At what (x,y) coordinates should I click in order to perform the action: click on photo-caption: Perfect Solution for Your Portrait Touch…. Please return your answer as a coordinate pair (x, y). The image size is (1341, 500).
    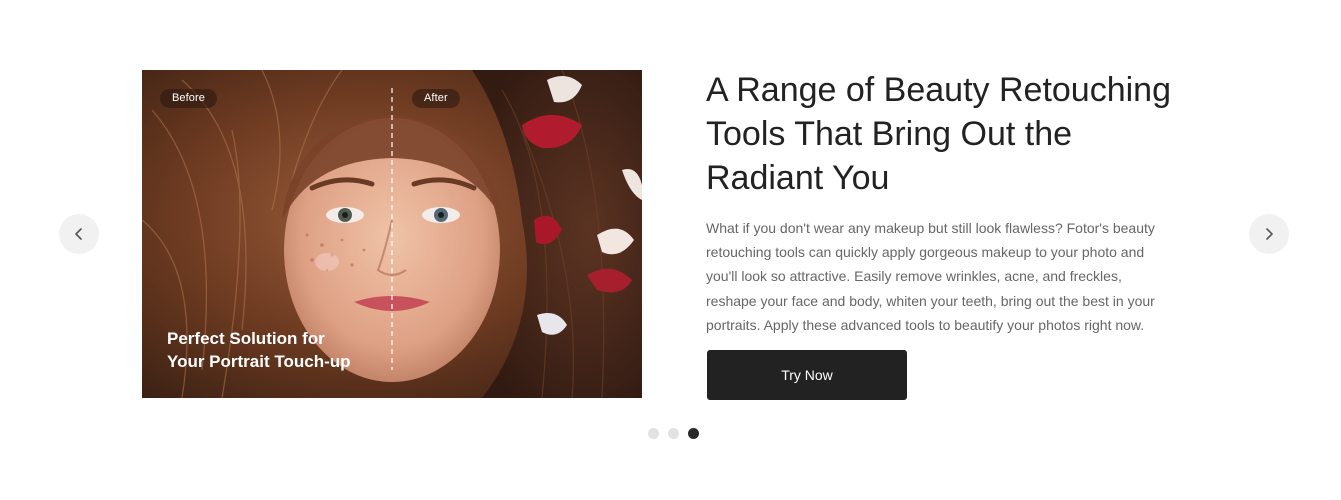
    Looking at the image, I should click on (277, 350).